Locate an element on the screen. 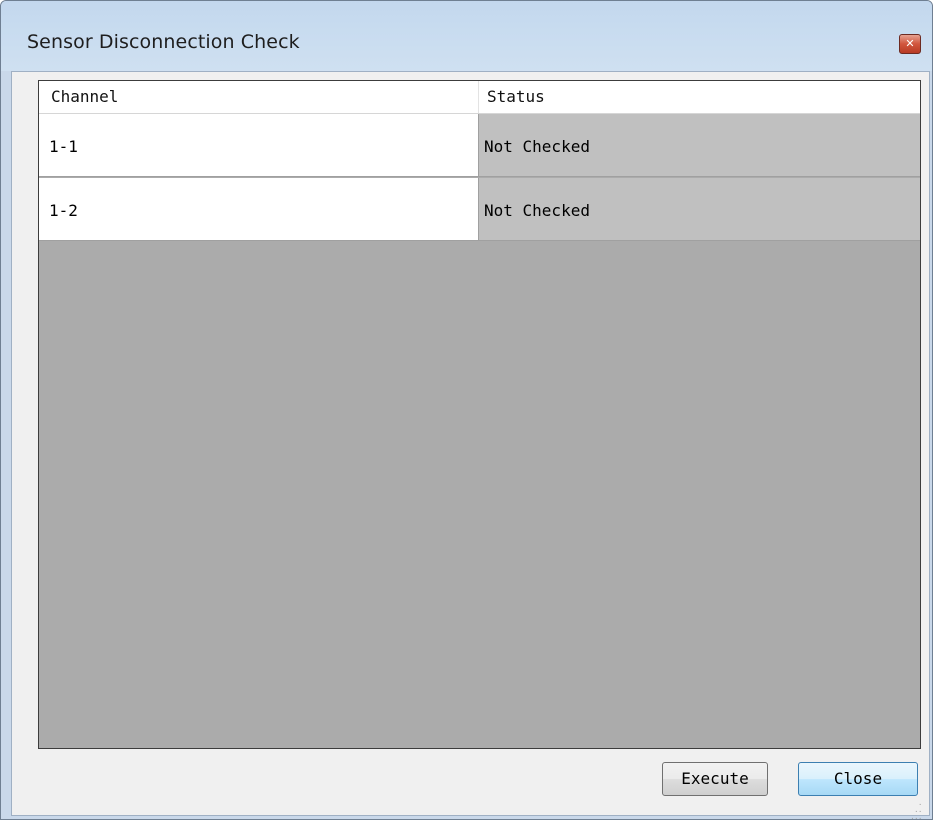 The width and height of the screenshot is (933, 820). grid-header: Channel Status is located at coordinates (479, 97).